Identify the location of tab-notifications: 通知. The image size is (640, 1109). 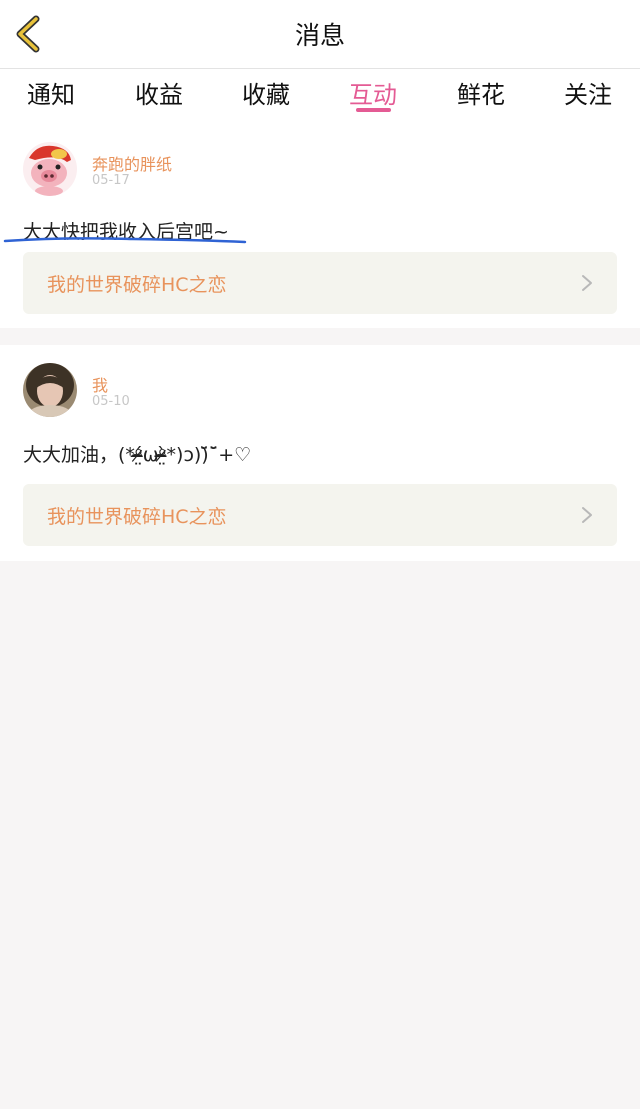
(51, 92).